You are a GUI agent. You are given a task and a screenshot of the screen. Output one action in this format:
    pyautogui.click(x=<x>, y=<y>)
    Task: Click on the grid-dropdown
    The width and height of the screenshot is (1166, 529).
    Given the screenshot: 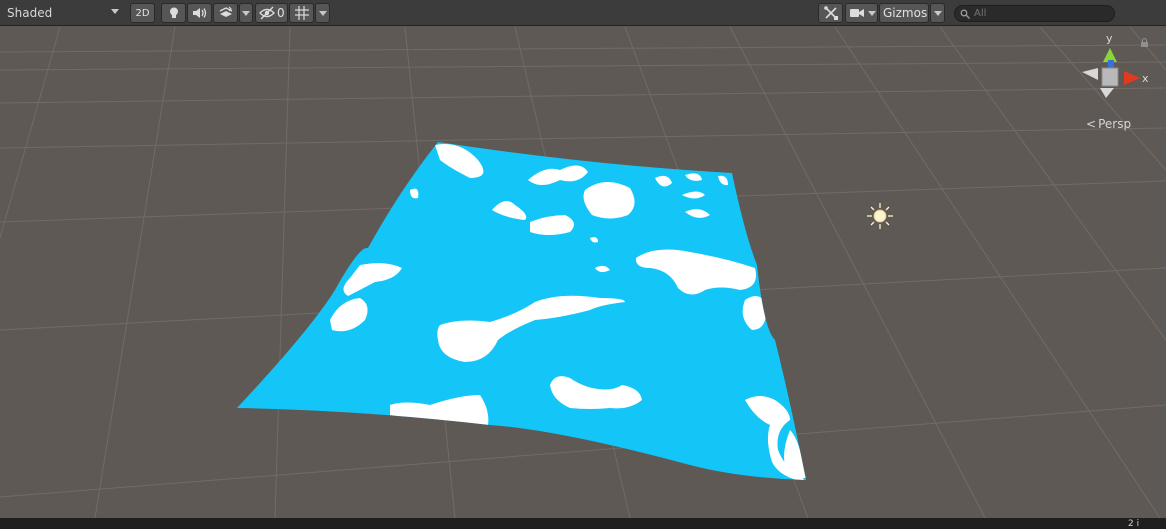 What is the action you would take?
    pyautogui.click(x=322, y=13)
    